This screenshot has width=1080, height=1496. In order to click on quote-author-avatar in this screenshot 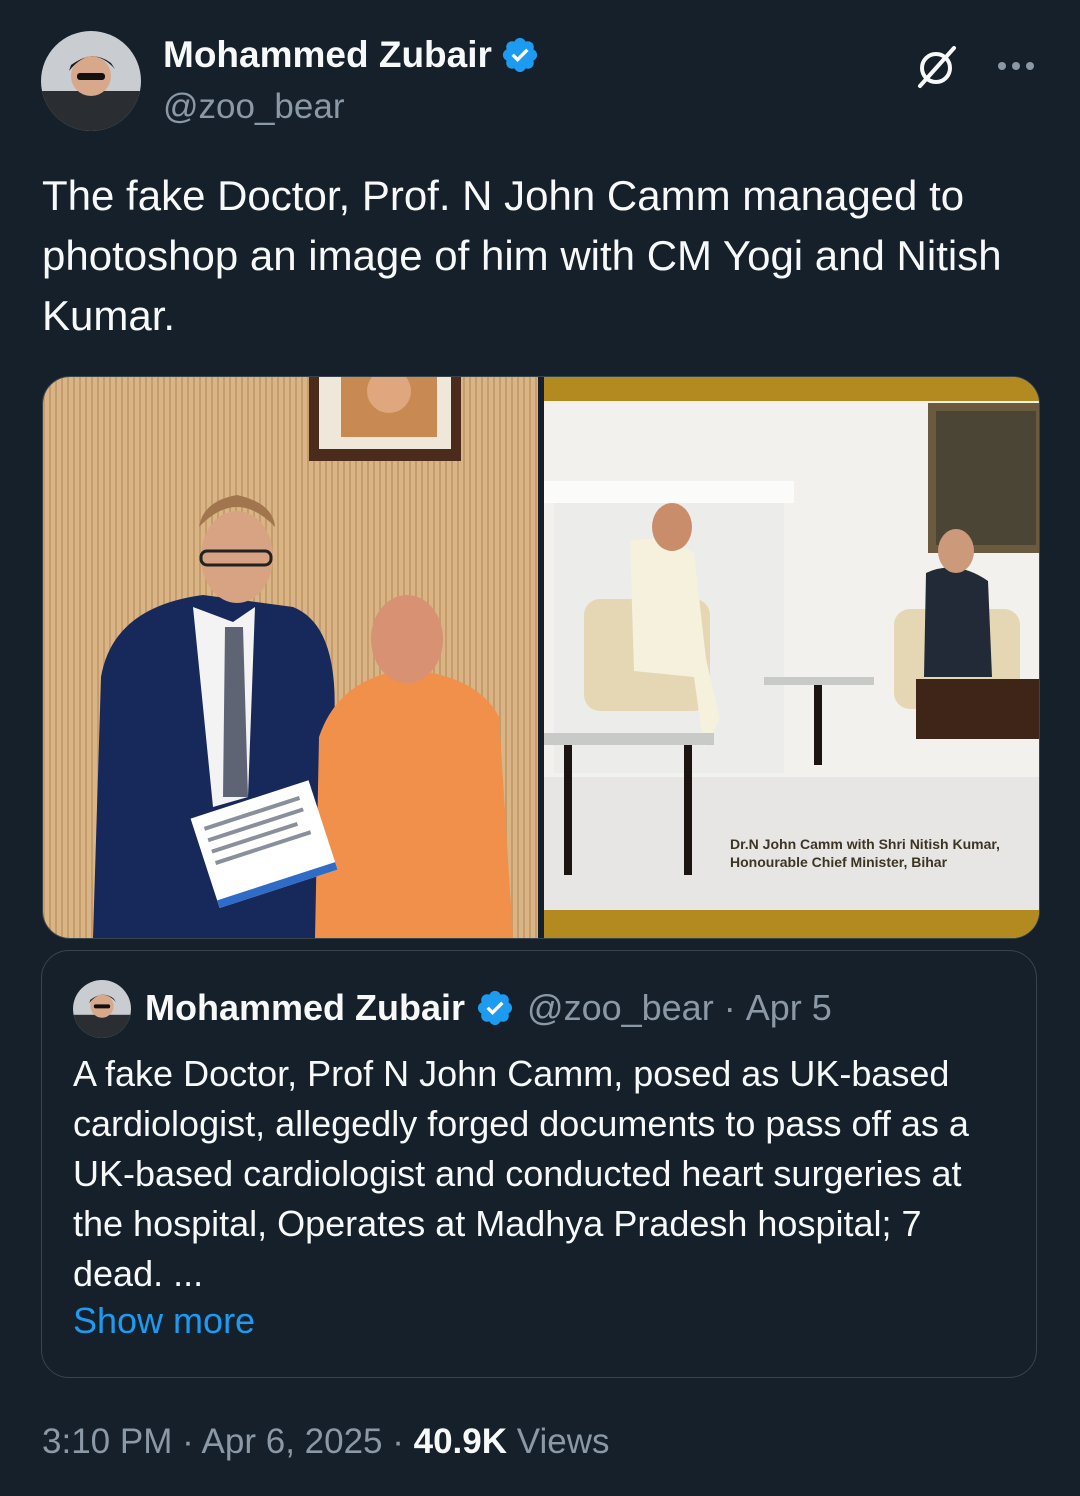, I will do `click(102, 1009)`.